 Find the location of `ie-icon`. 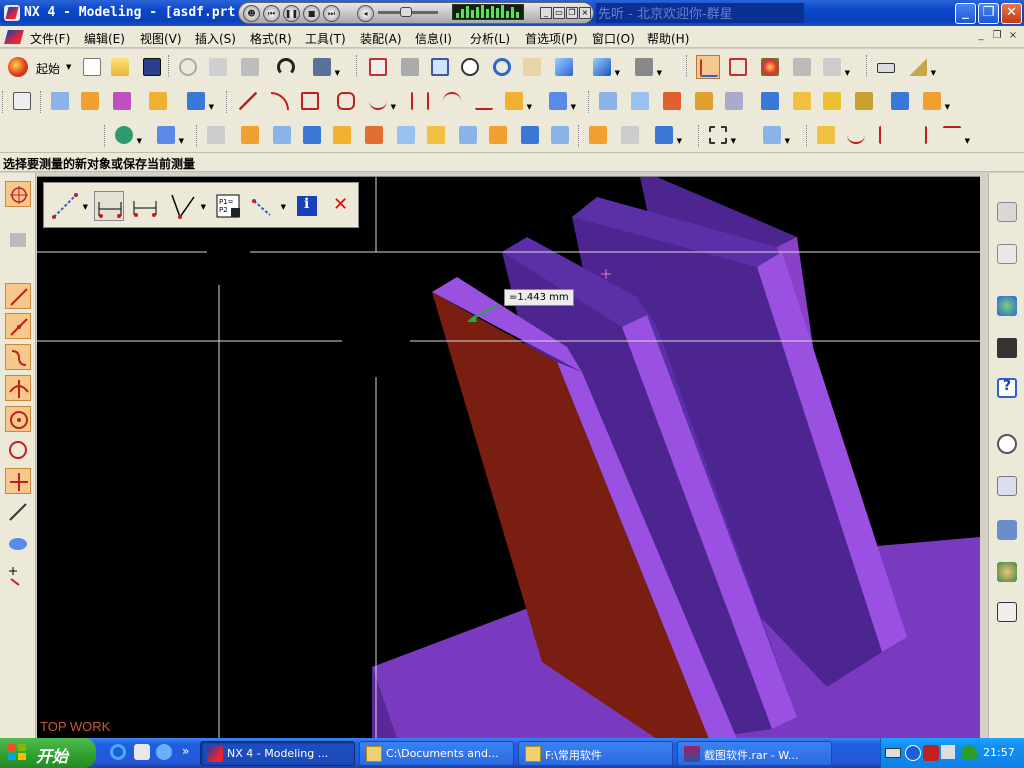

ie-icon is located at coordinates (119, 753).